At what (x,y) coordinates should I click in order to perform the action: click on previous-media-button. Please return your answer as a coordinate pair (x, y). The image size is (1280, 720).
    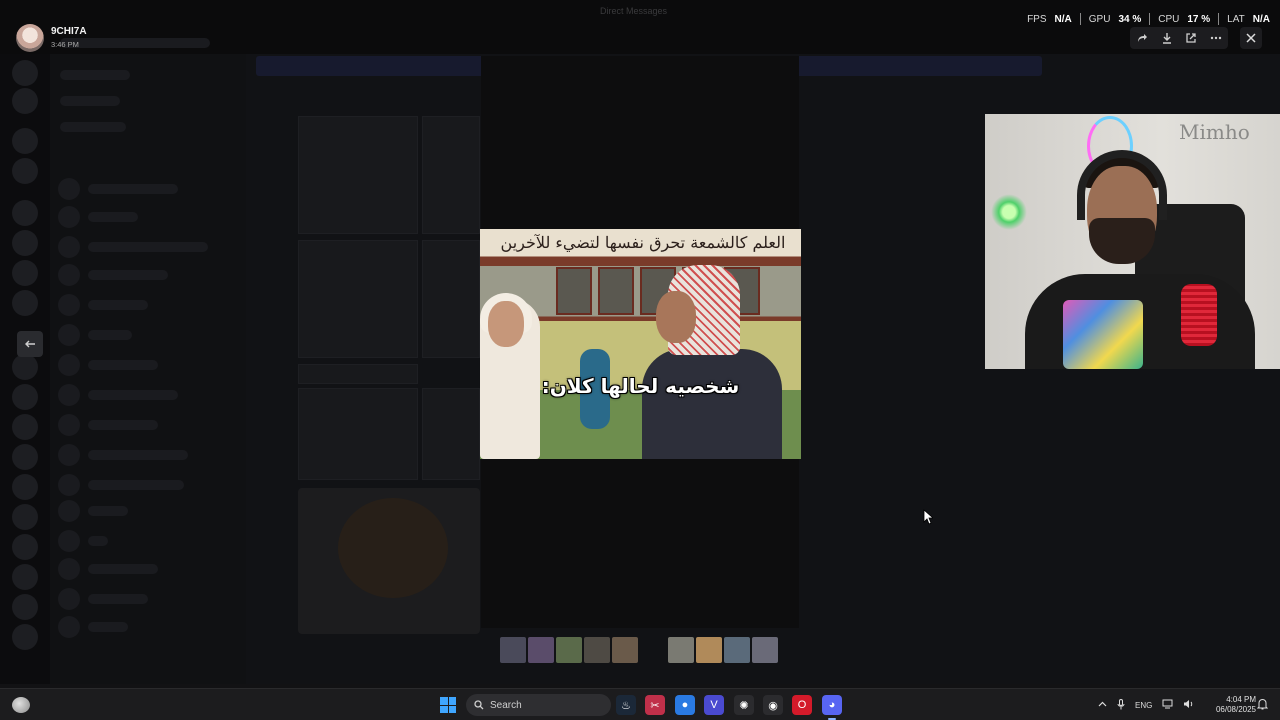
    Looking at the image, I should click on (30, 344).